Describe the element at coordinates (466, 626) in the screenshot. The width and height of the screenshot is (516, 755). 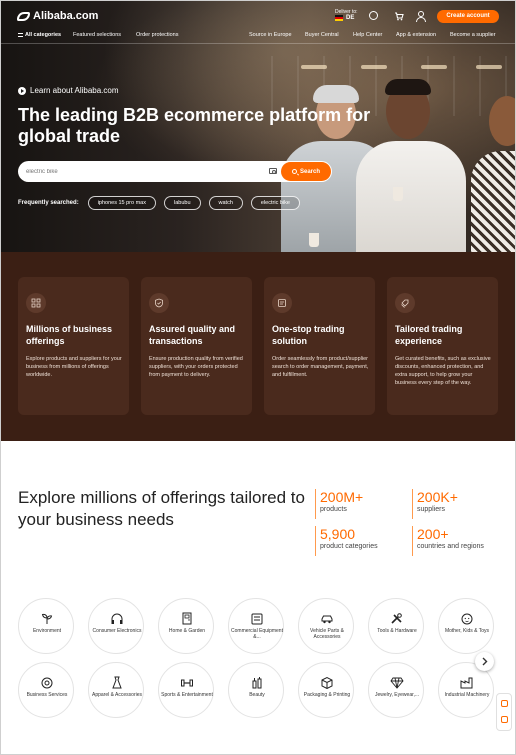
I see `category-mother-kids-toys: Mother, Kids & Toys` at that location.